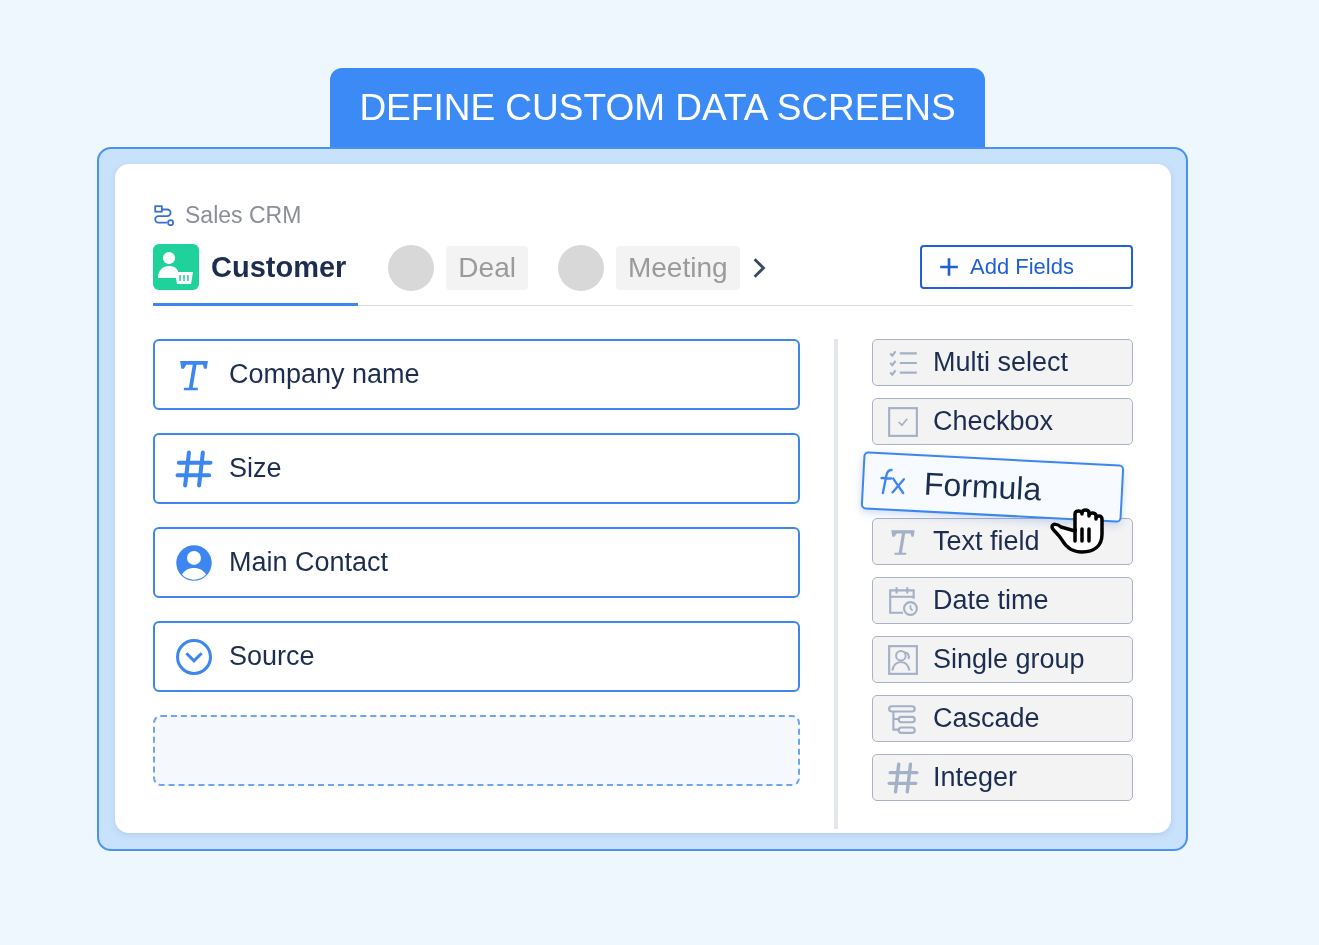 This screenshot has height=945, width=1319. What do you see at coordinates (903, 600) in the screenshot?
I see `calendar-clock-icon` at bounding box center [903, 600].